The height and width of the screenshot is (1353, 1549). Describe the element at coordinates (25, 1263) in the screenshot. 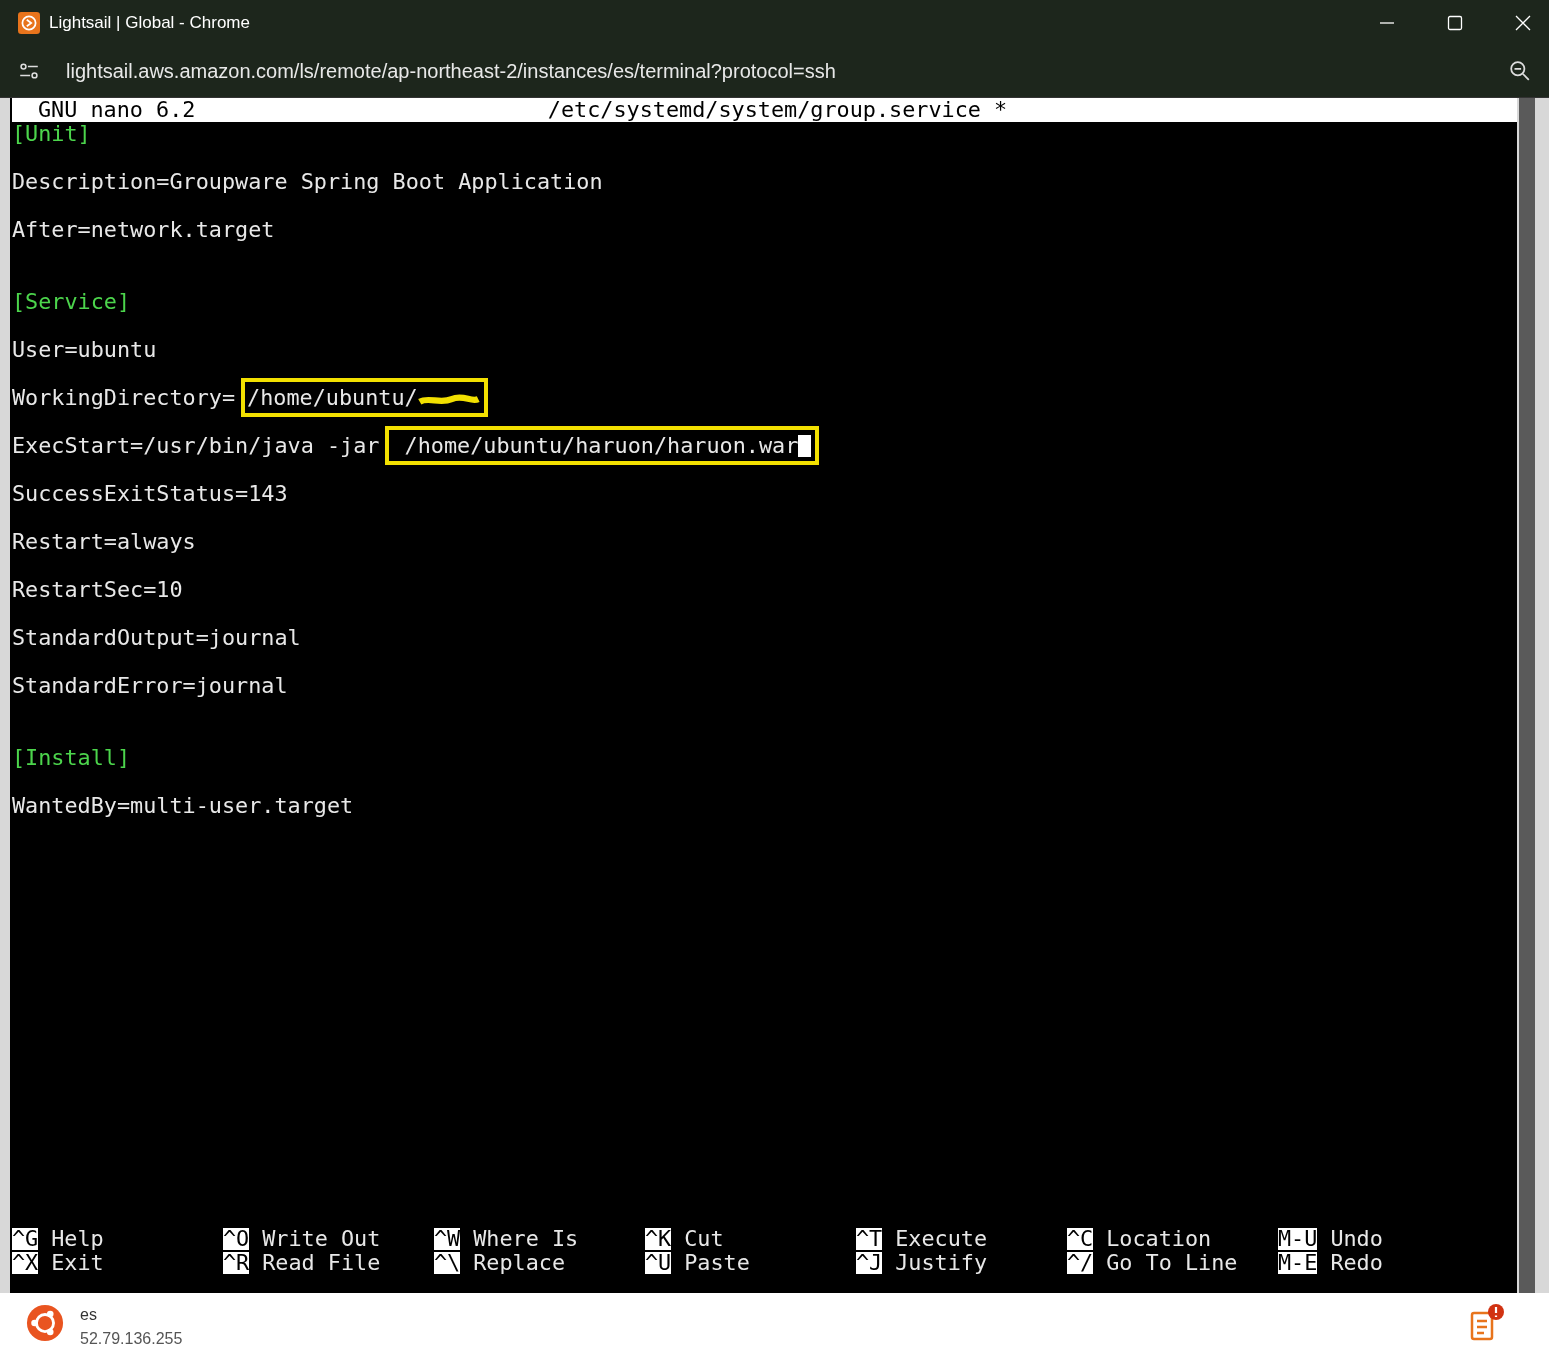

I see `shortcut-key: ^X` at that location.